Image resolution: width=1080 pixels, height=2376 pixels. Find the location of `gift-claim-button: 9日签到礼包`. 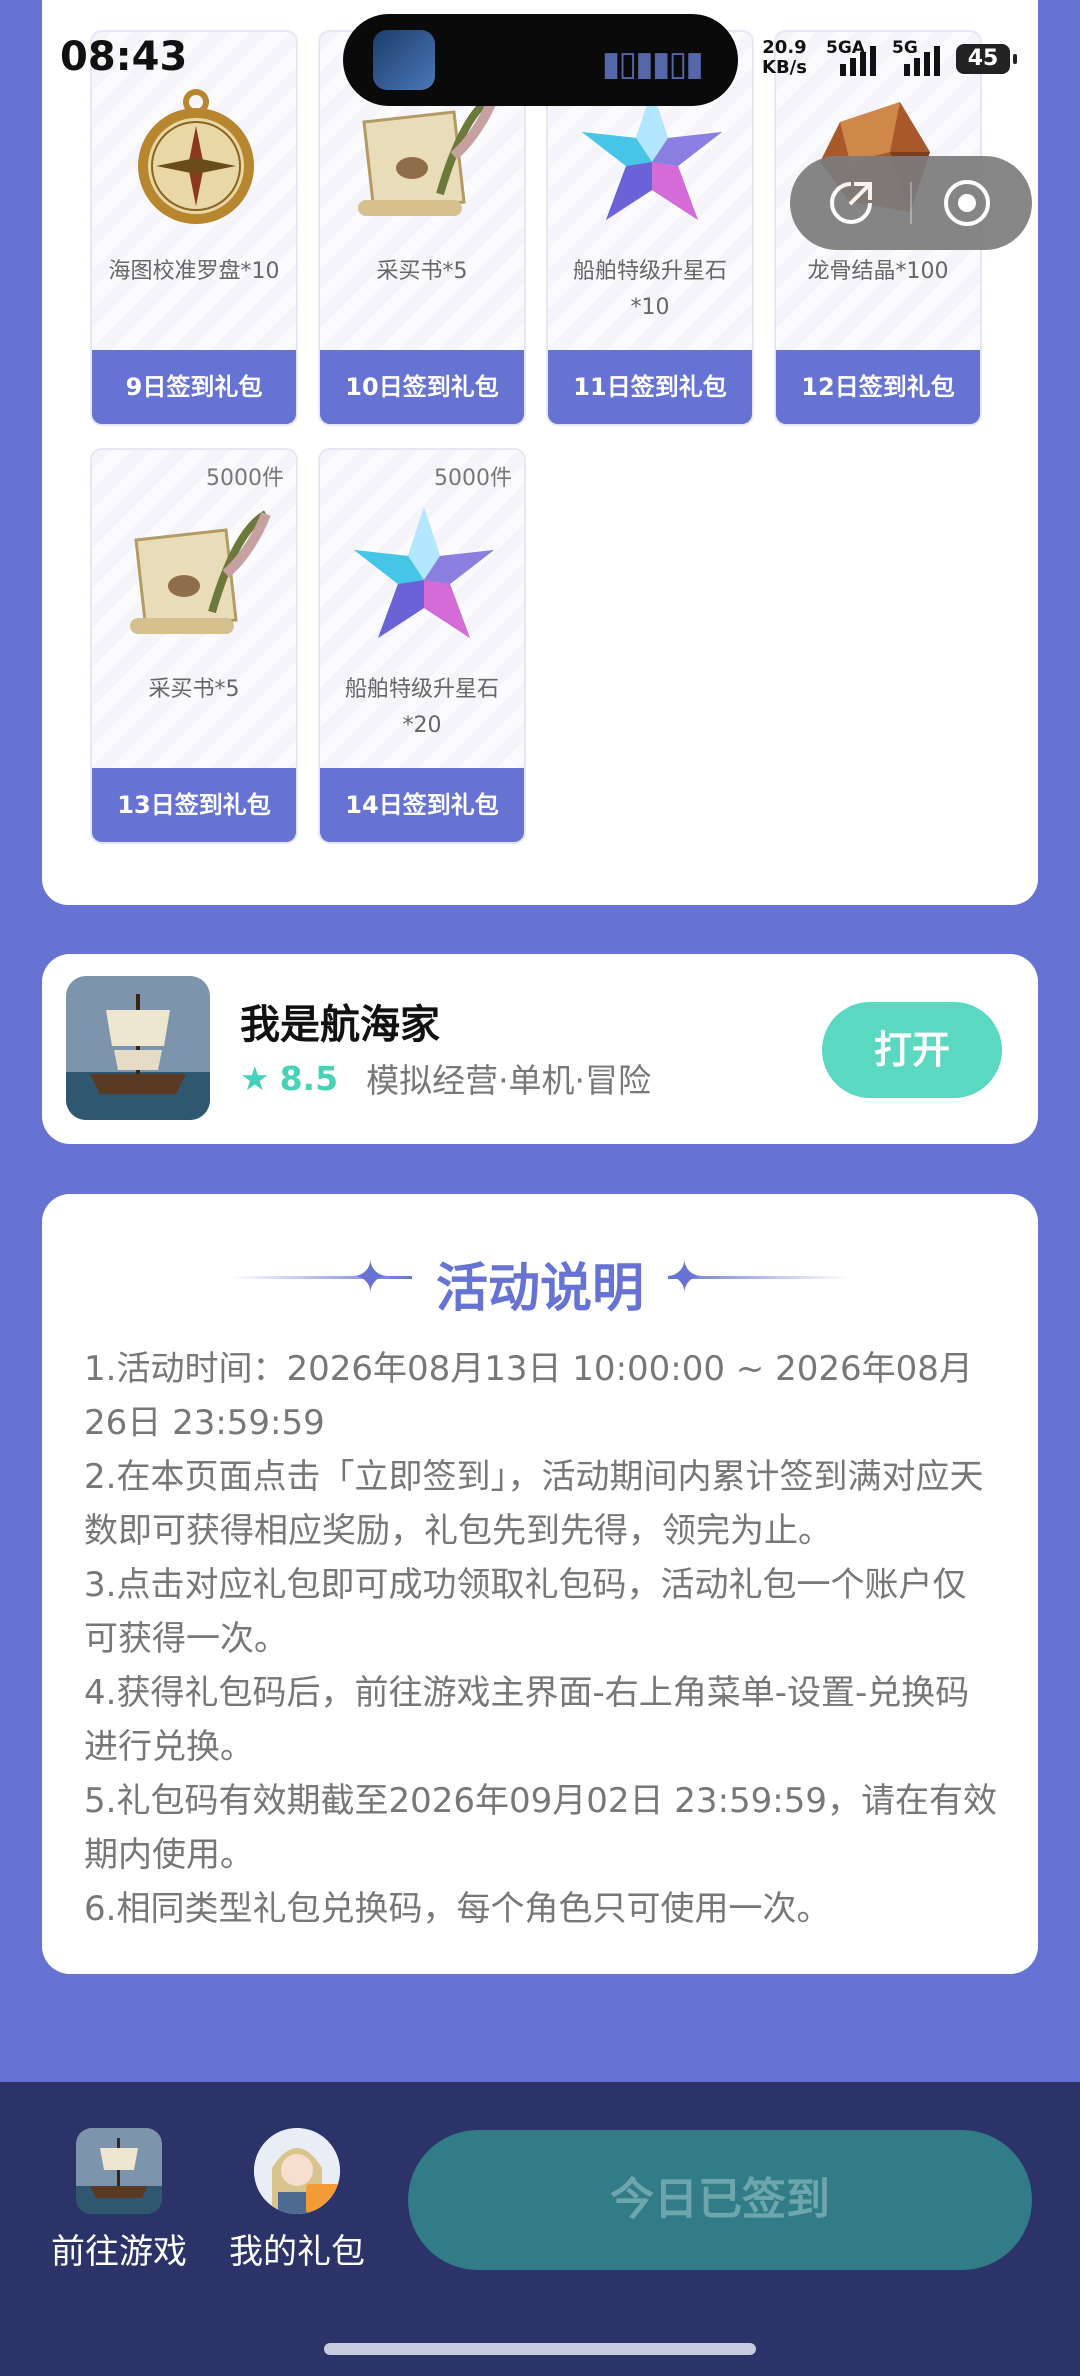

gift-claim-button: 9日签到礼包 is located at coordinates (194, 387).